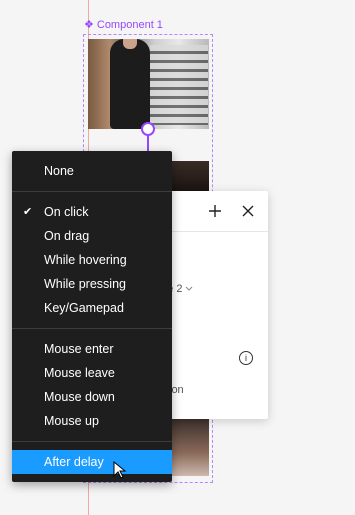 This screenshot has width=355, height=515. Describe the element at coordinates (92, 373) in the screenshot. I see `menu-item-mouse-leave: Mouse leave` at that location.